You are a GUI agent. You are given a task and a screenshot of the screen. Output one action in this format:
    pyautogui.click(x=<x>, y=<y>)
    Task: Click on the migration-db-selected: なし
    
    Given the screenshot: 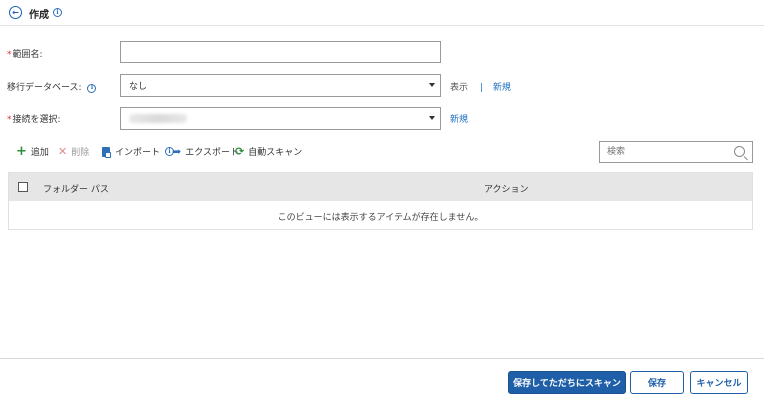 What is the action you would take?
    pyautogui.click(x=138, y=87)
    